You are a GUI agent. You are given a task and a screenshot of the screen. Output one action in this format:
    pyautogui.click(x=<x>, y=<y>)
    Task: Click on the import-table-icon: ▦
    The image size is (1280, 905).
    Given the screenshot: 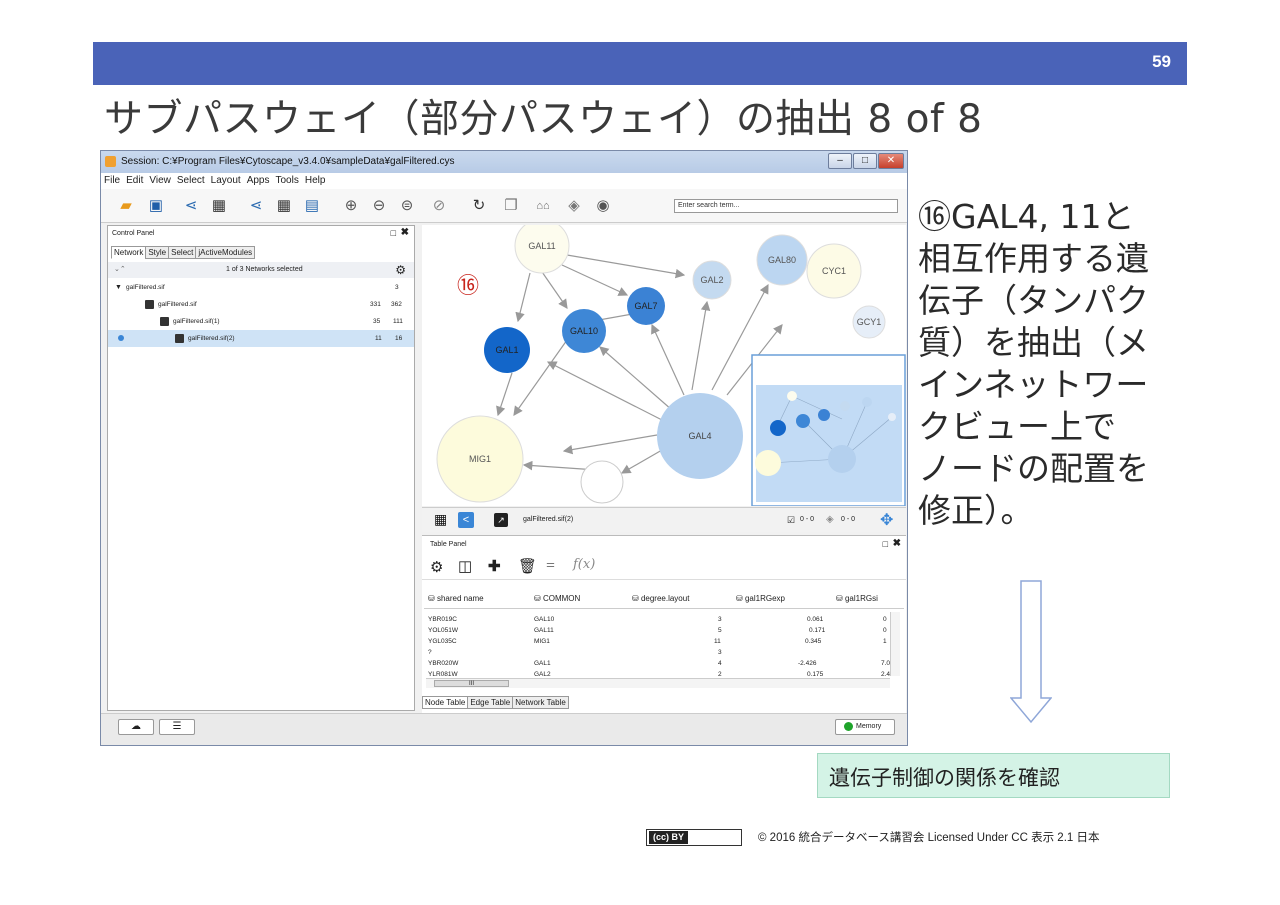 What is the action you would take?
    pyautogui.click(x=219, y=206)
    